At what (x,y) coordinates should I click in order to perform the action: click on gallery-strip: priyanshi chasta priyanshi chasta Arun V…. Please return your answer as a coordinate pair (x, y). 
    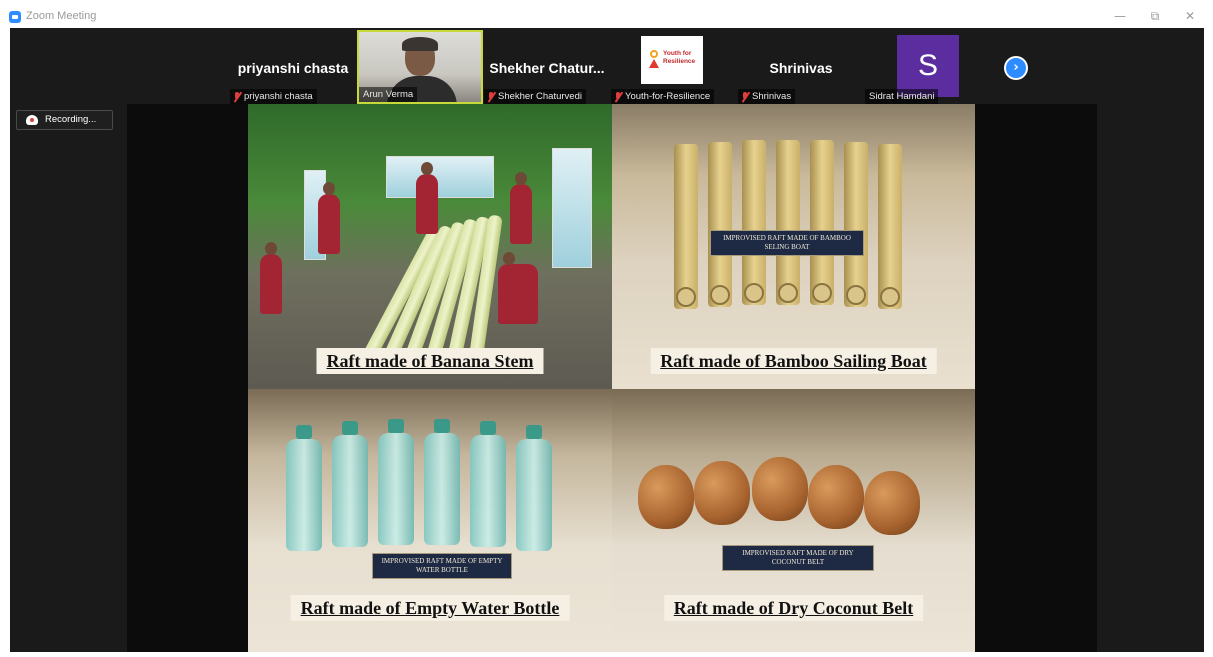
    Looking at the image, I should click on (629, 67).